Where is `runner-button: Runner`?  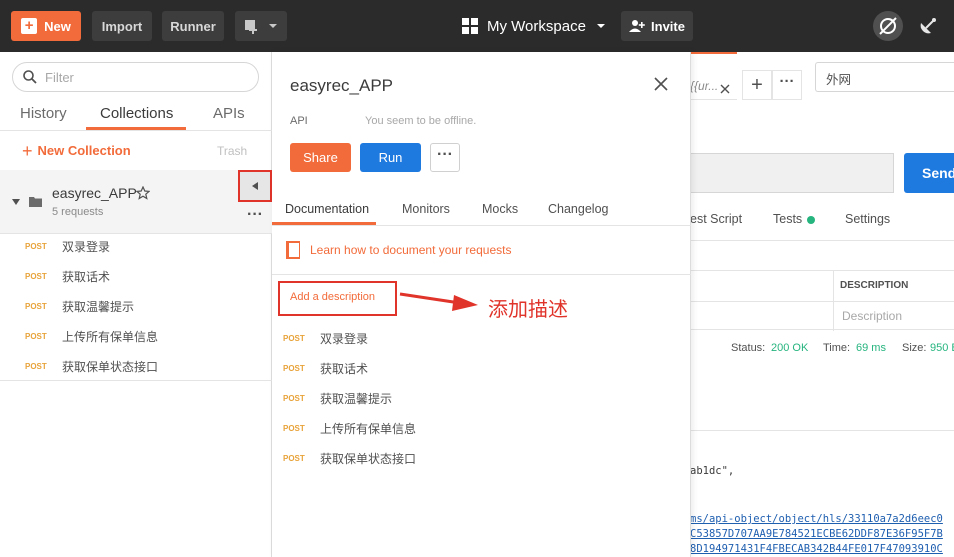
runner-button: Runner is located at coordinates (193, 26).